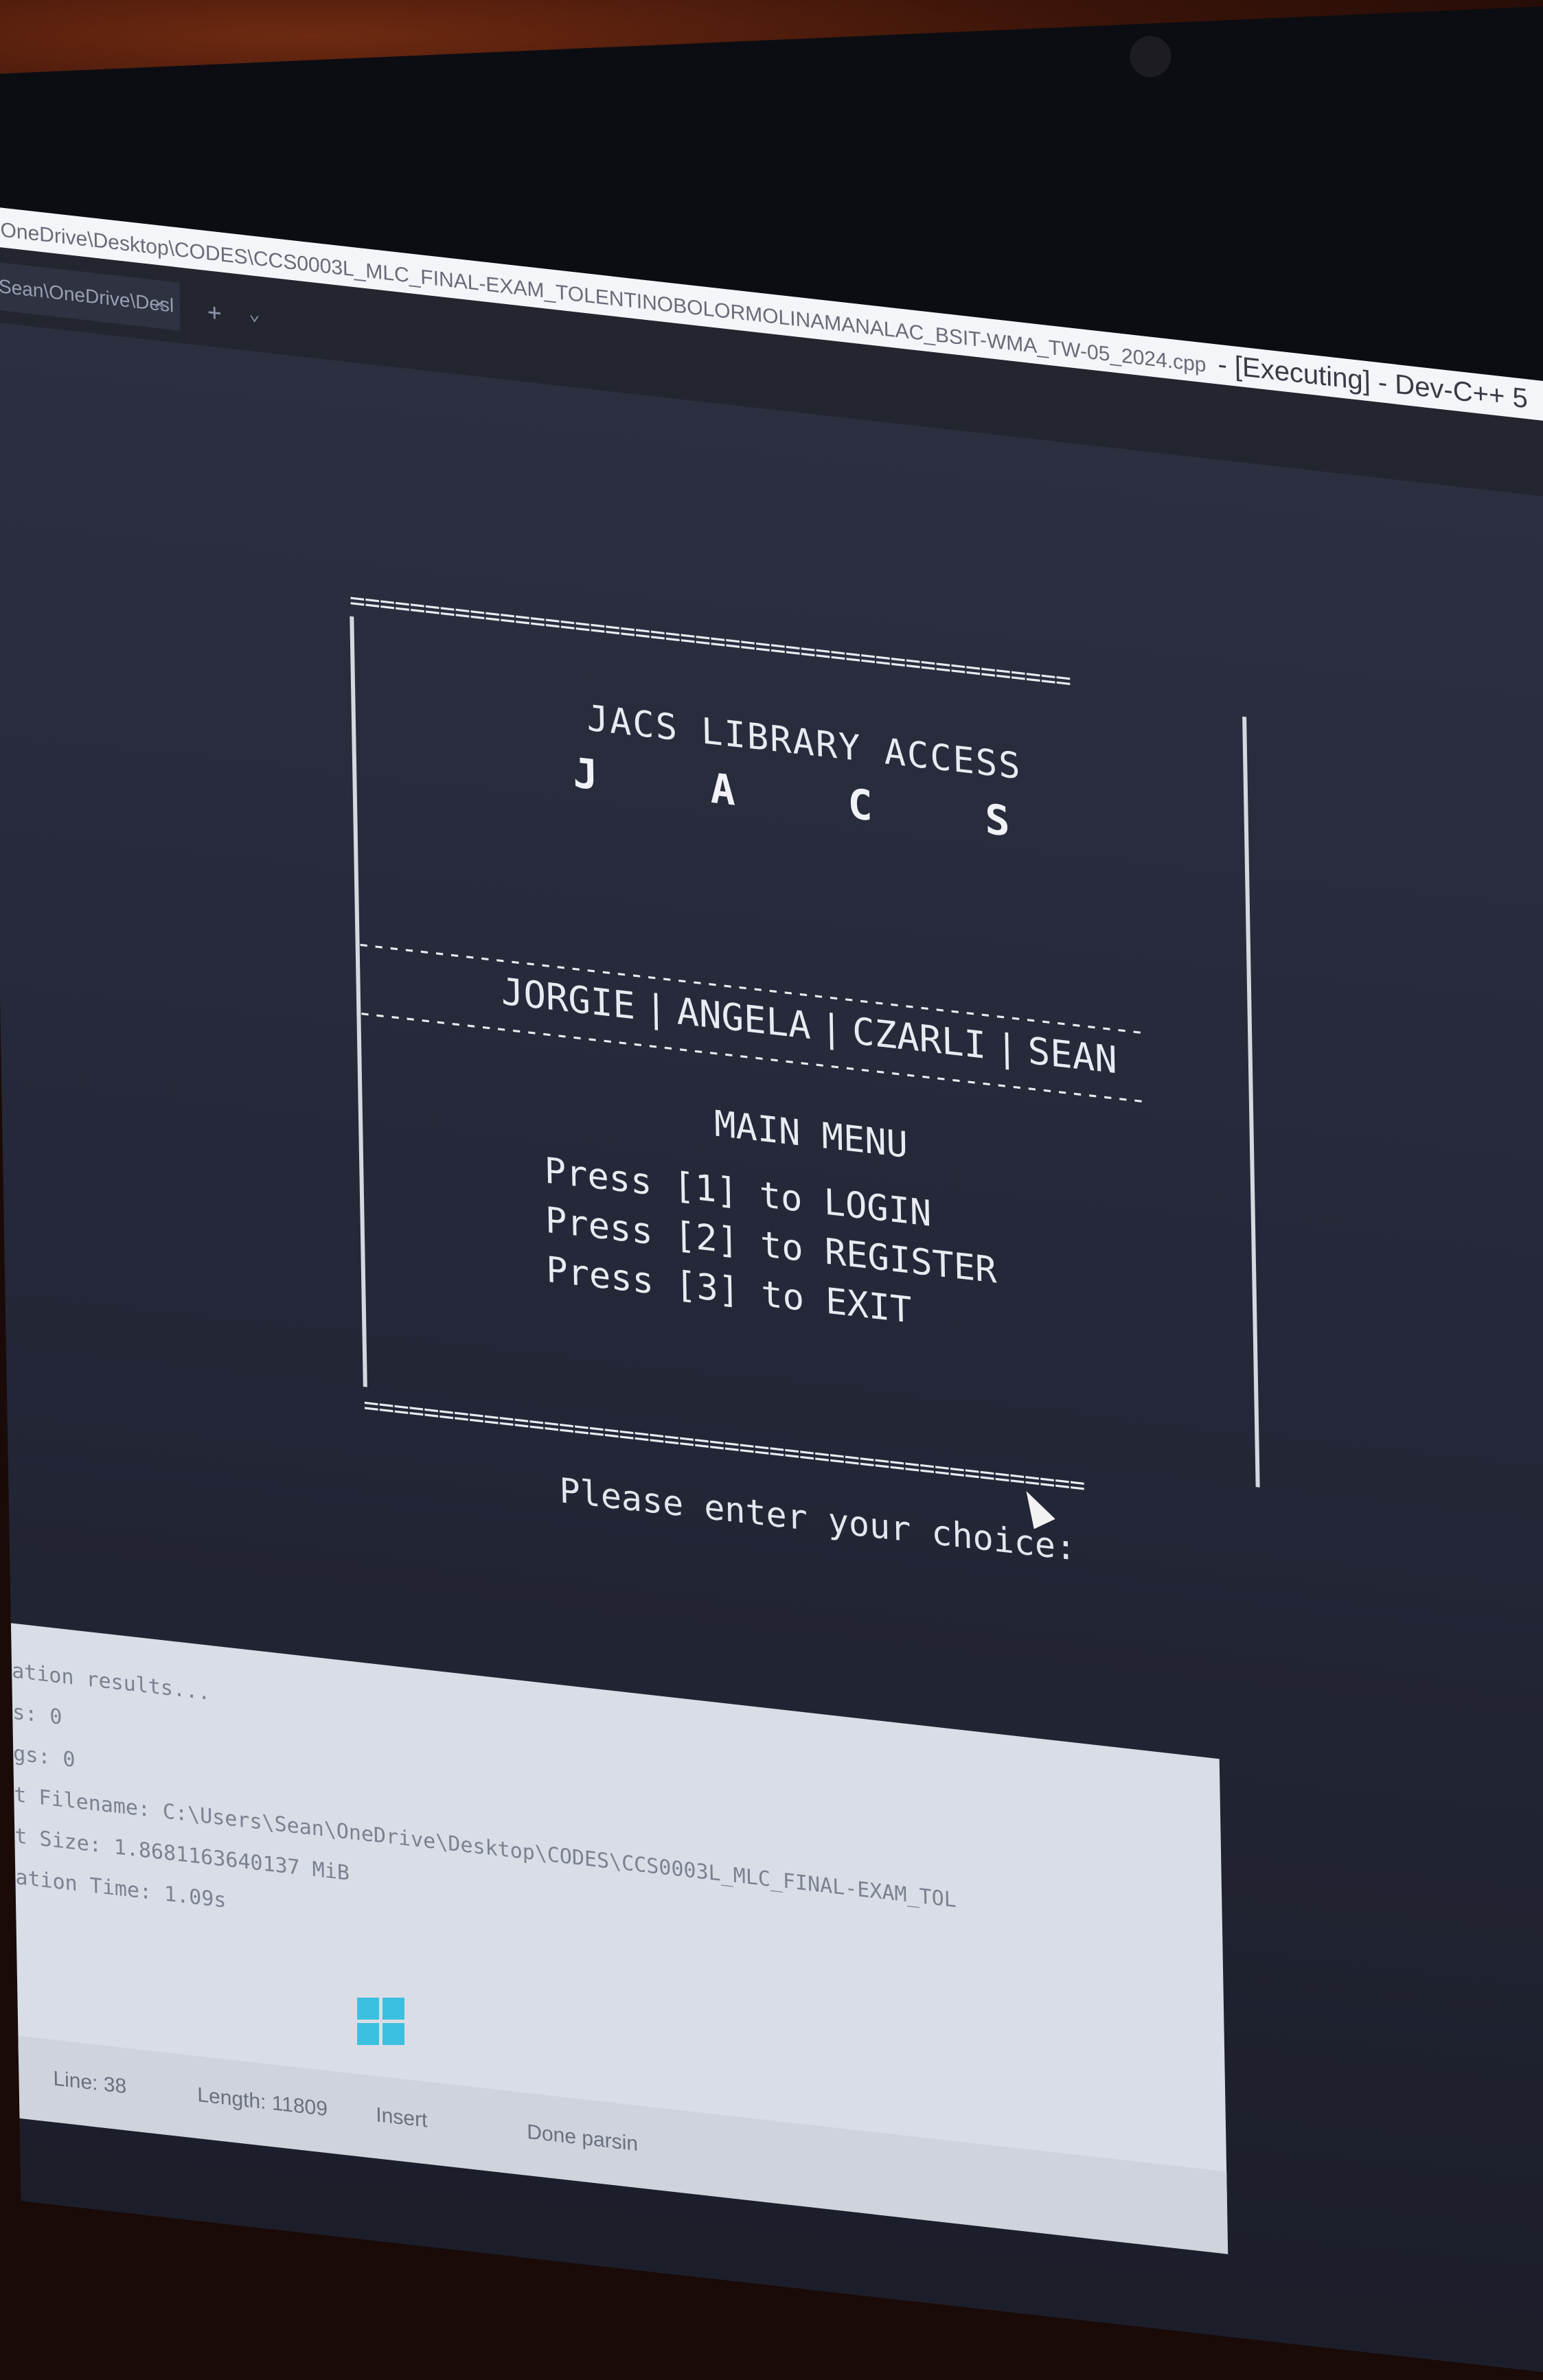 The width and height of the screenshot is (1543, 2380). I want to click on webcam-icon, so click(1150, 56).